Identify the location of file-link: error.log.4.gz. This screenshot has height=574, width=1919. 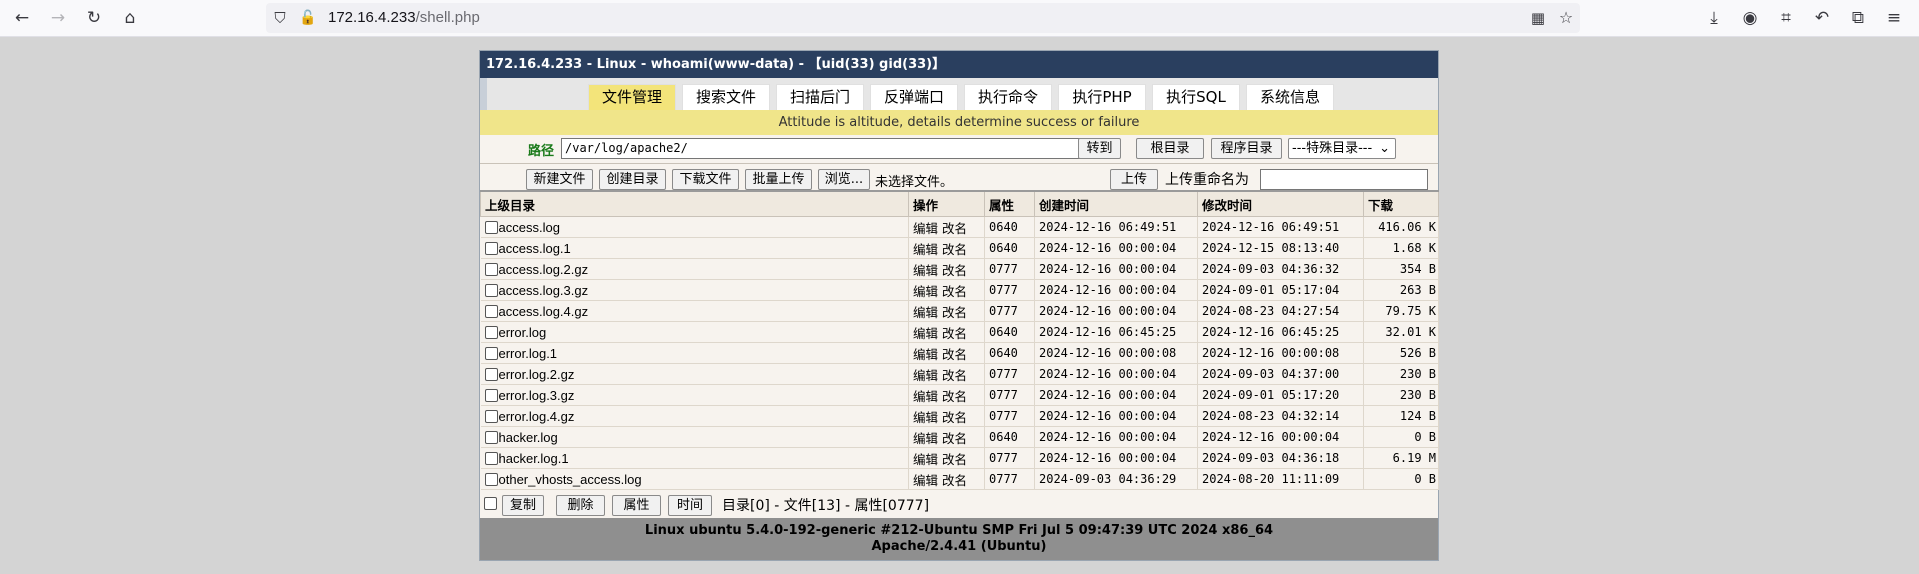
(537, 416).